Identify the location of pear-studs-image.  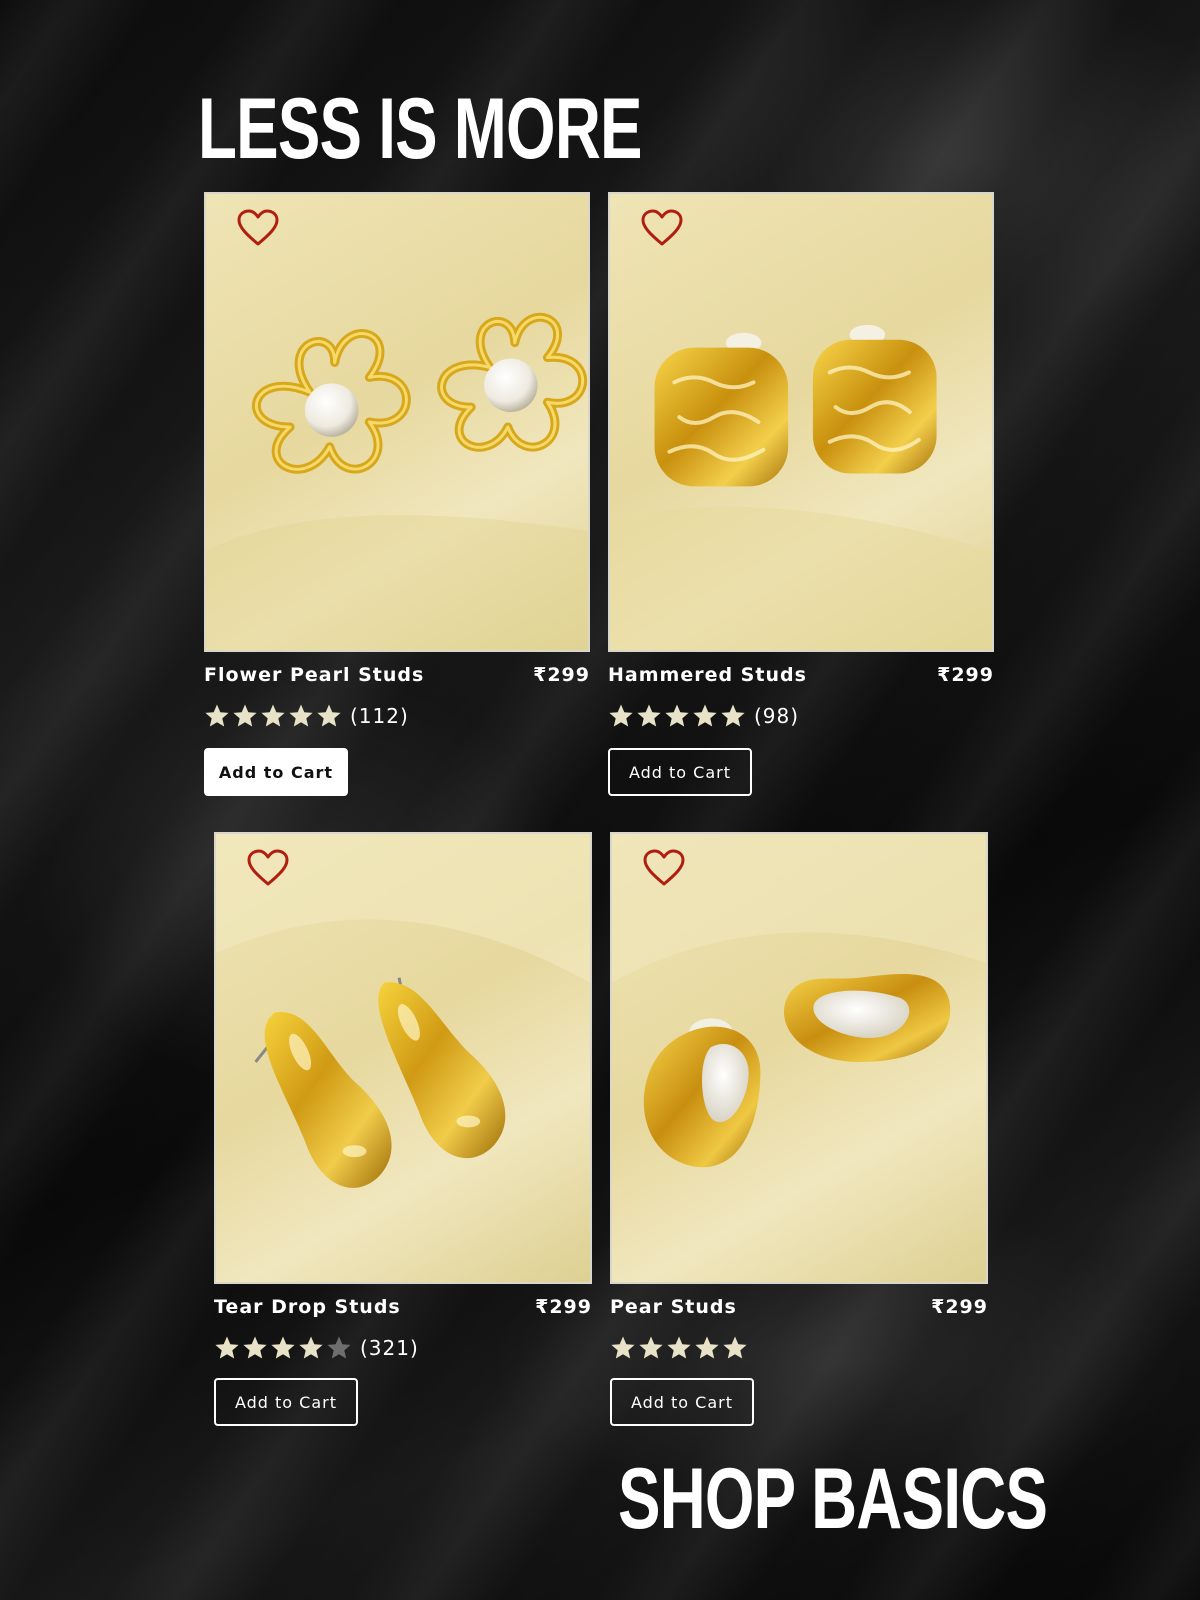
(799, 1001).